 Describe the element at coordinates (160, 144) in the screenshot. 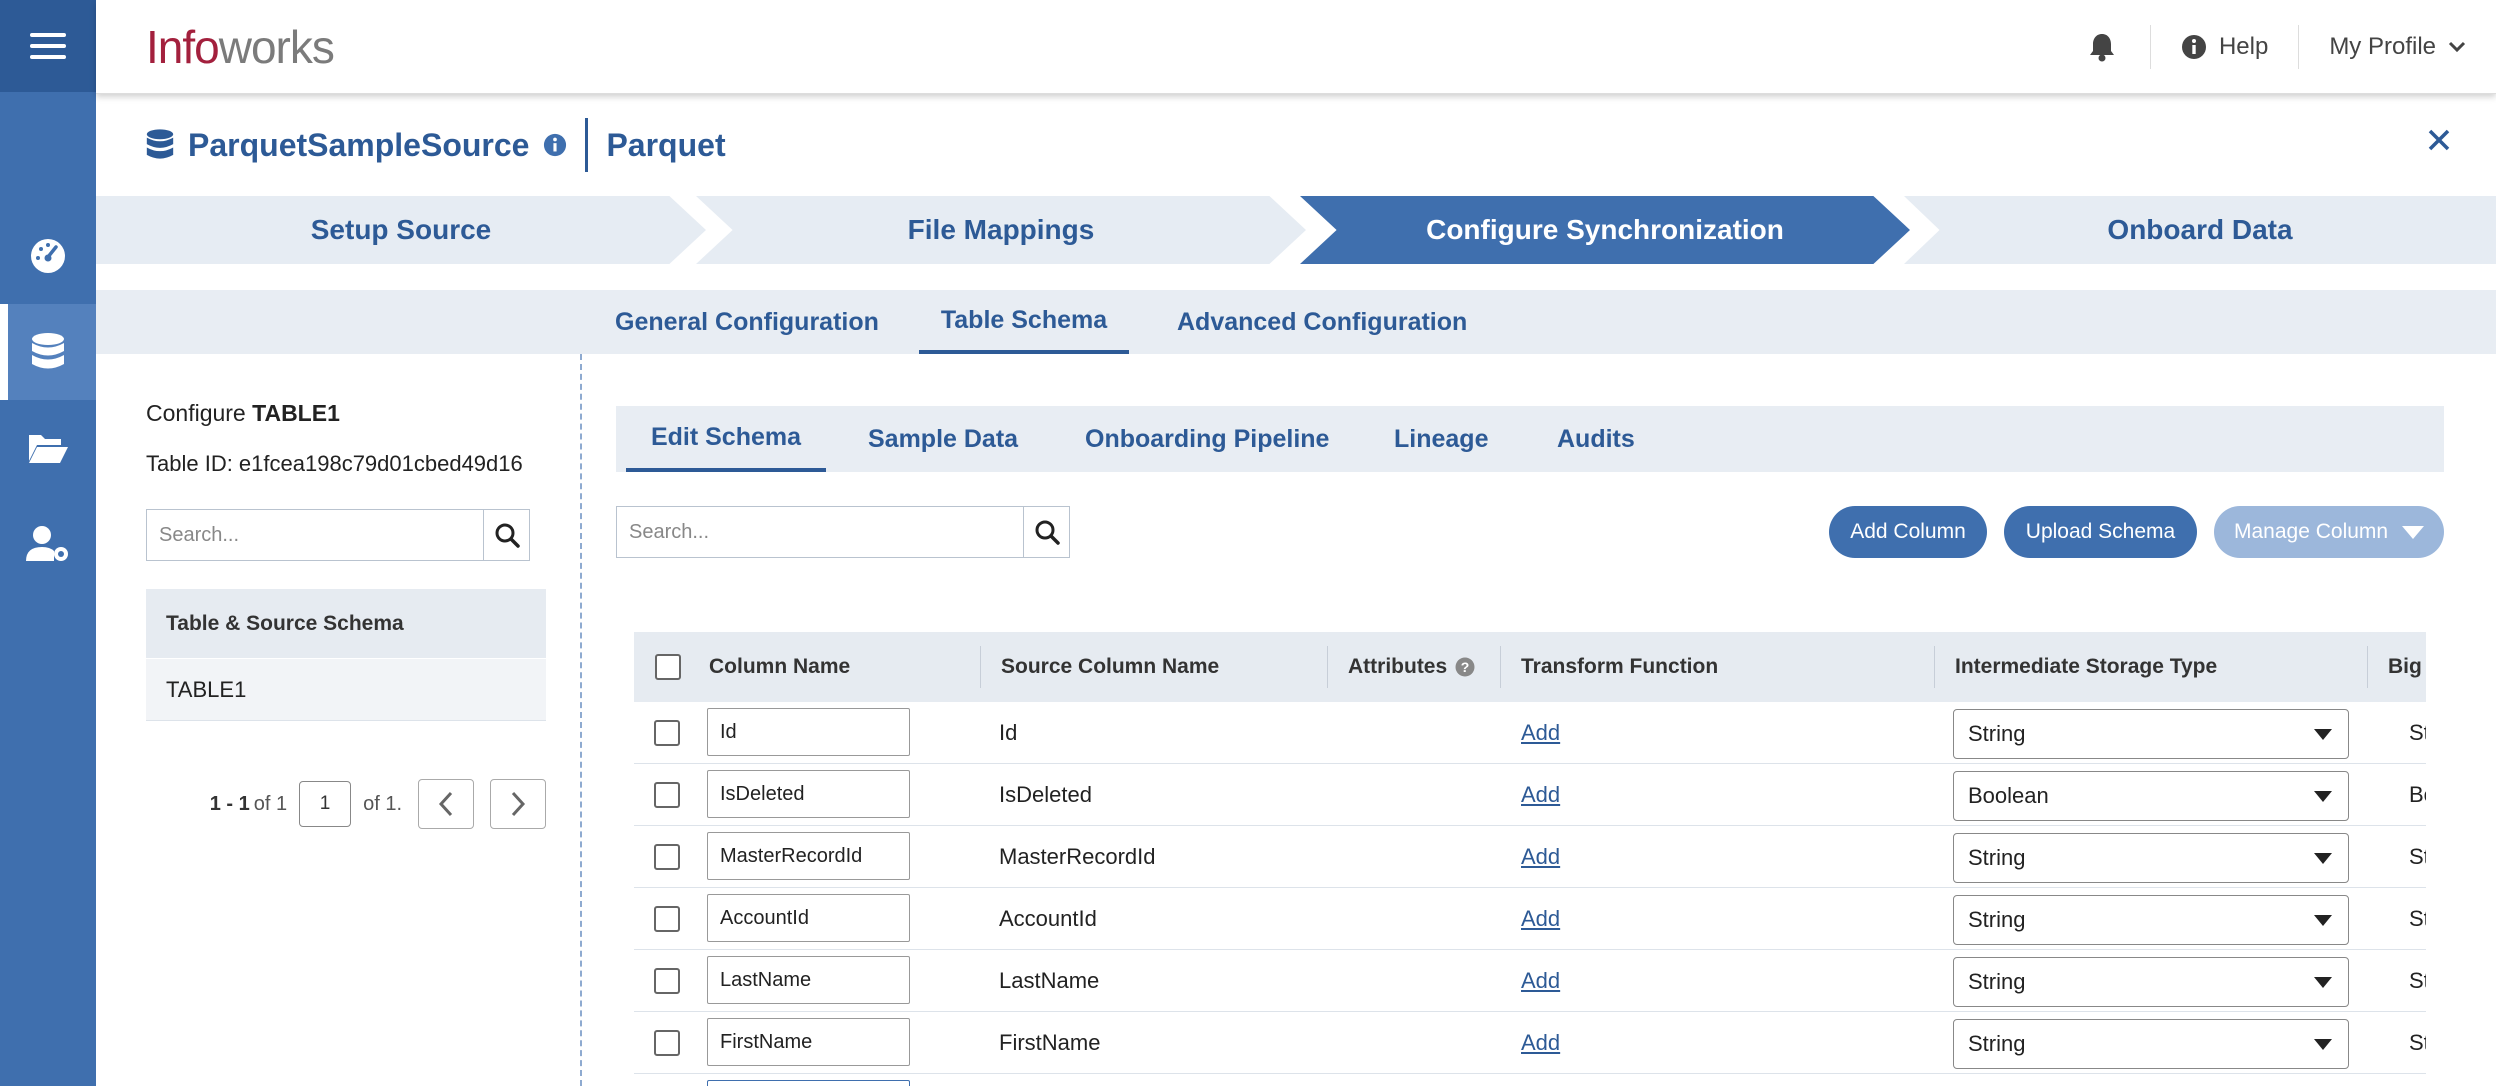

I see `database-icon` at that location.